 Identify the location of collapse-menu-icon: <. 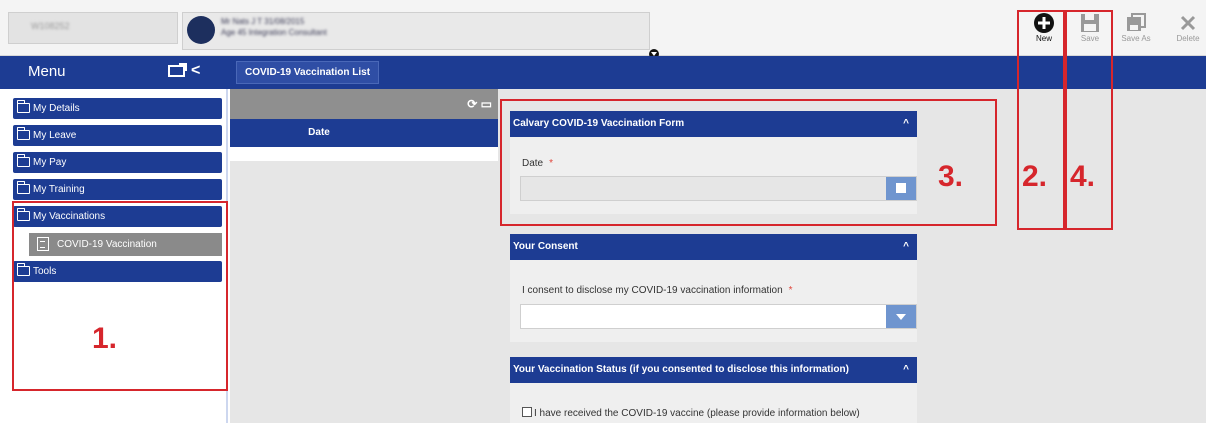
(195, 70).